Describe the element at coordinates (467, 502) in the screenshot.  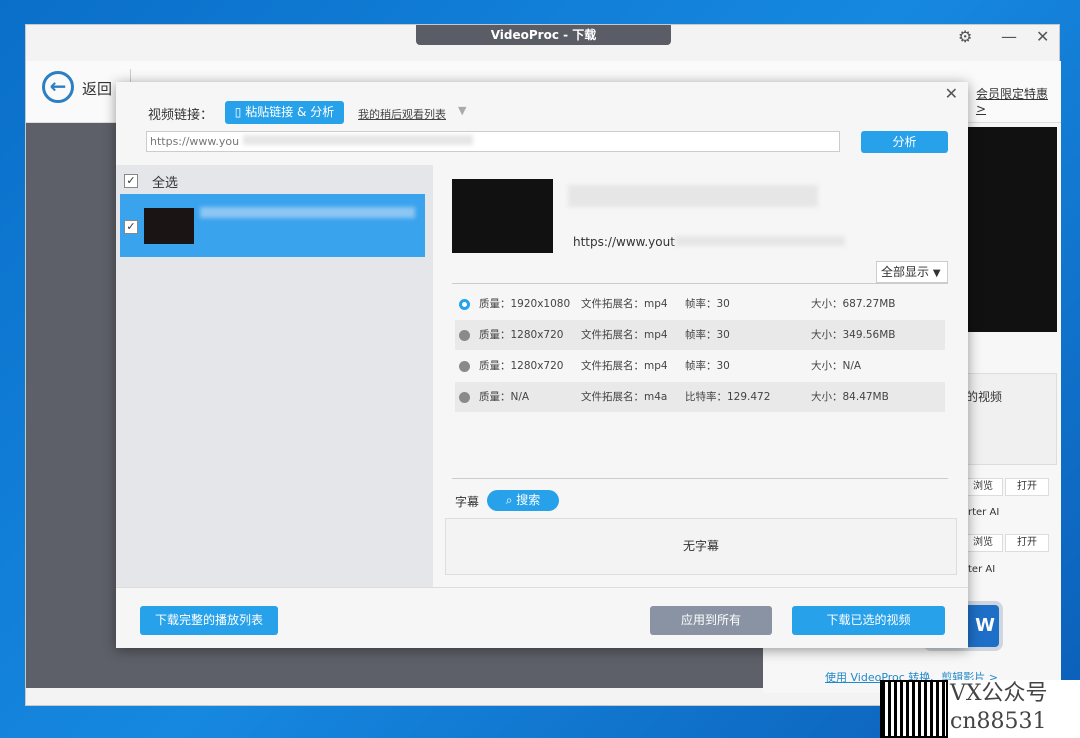
I see `subtitle-label: 字幕` at that location.